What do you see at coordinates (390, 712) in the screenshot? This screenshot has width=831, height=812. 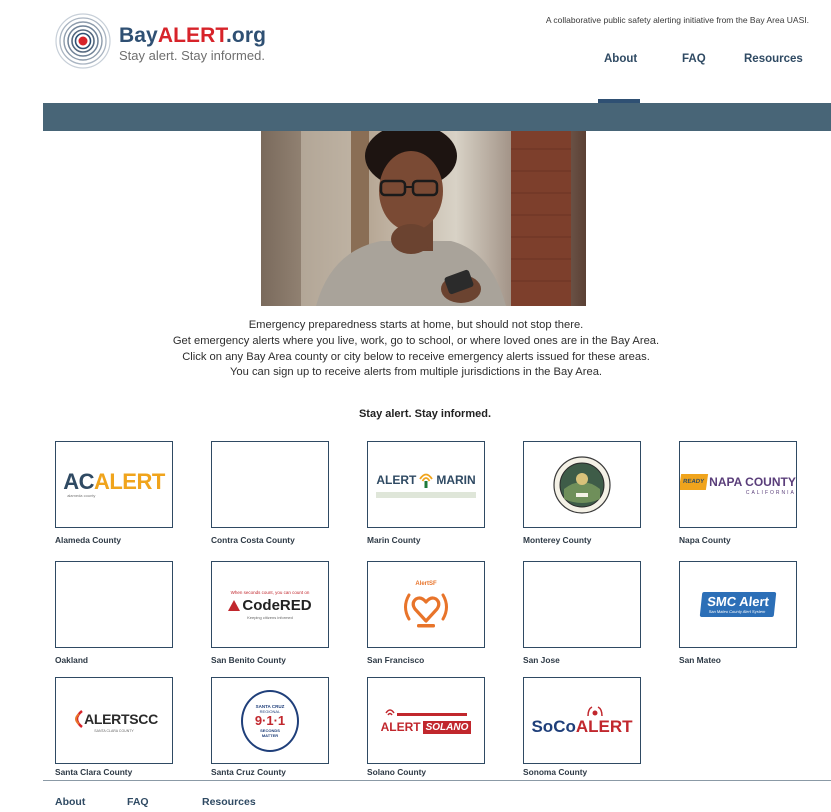 I see `solano-signal-icon` at bounding box center [390, 712].